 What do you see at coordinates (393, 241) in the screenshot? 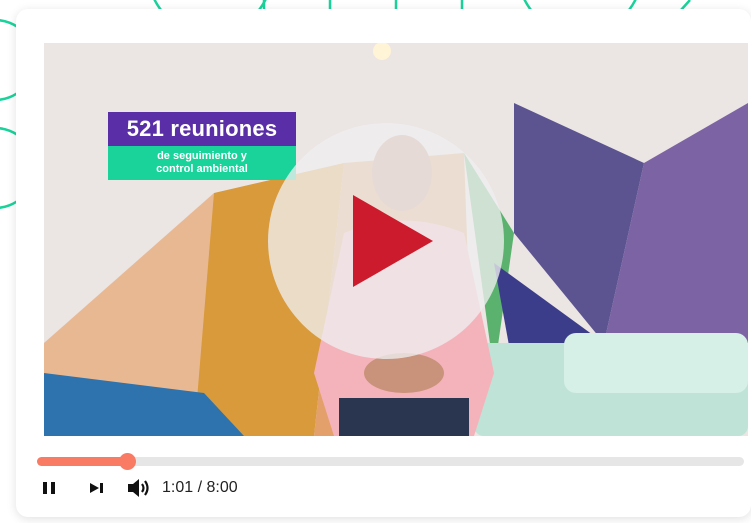
I see `play-icon` at bounding box center [393, 241].